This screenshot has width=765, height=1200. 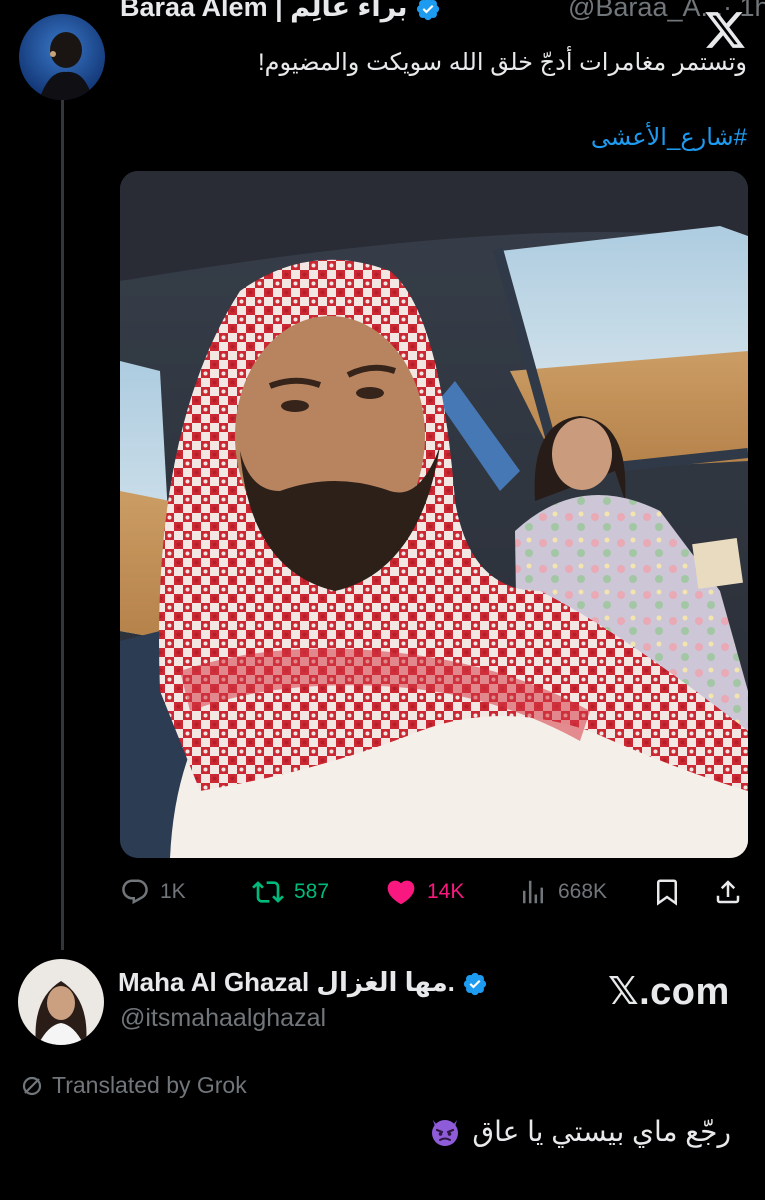 I want to click on author-name: Baraa Alem | براء عالِم, so click(x=280, y=11).